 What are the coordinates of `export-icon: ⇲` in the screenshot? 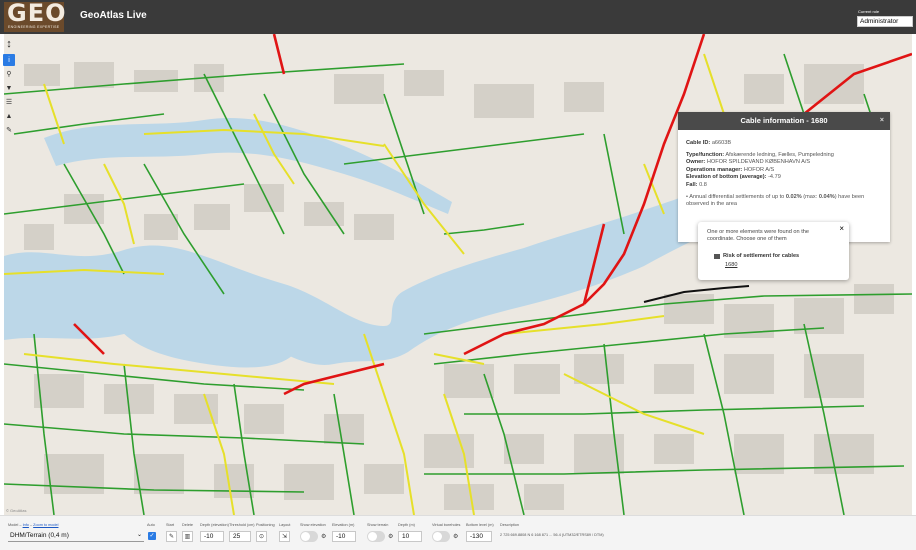 It's located at (284, 536).